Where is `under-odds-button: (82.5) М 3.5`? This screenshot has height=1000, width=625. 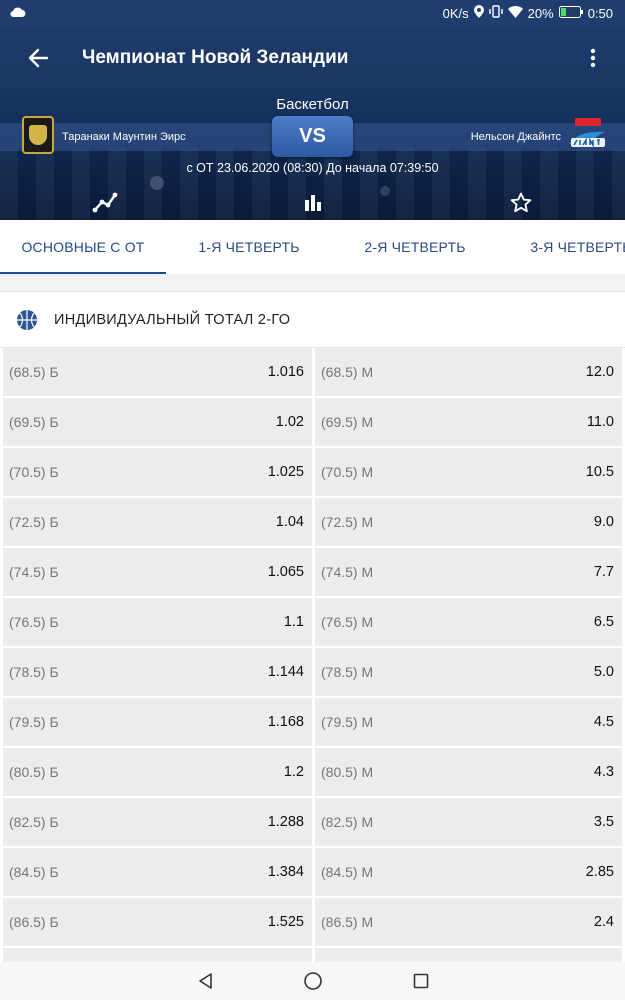
under-odds-button: (82.5) М 3.5 is located at coordinates (468, 822).